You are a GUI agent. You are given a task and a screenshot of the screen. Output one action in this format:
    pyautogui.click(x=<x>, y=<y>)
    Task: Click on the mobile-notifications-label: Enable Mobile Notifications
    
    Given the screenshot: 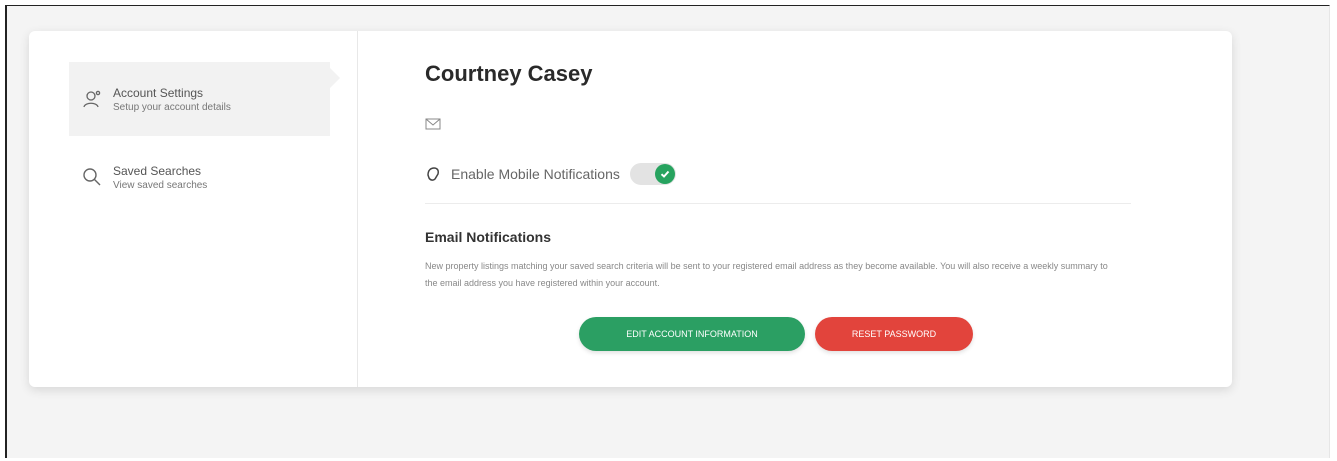 What is the action you would take?
    pyautogui.click(x=535, y=174)
    